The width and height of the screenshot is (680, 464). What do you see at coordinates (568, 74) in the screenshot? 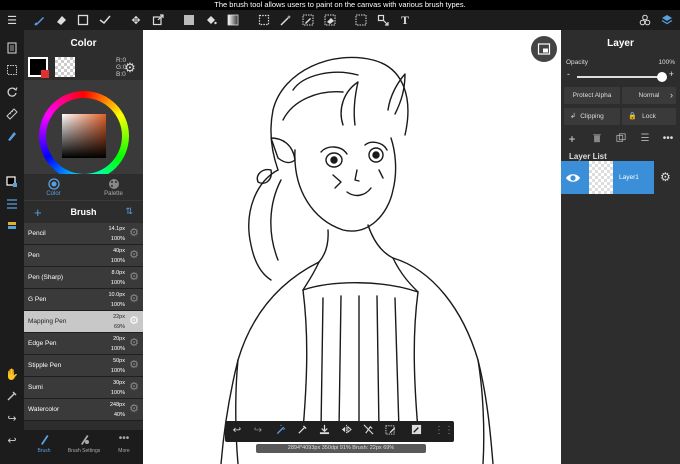
I see `opacity-decrease-icon: -` at bounding box center [568, 74].